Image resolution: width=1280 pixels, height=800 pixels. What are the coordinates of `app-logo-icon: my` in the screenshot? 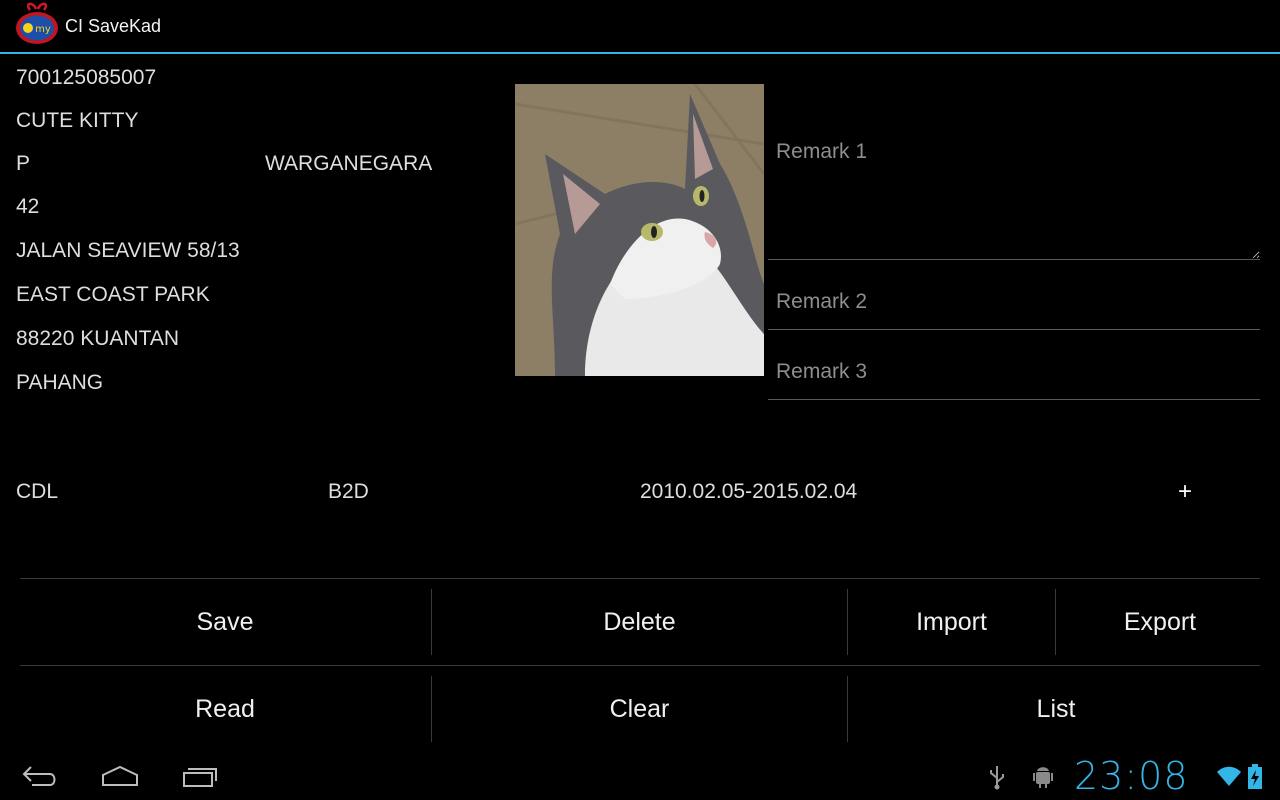 It's located at (37, 24).